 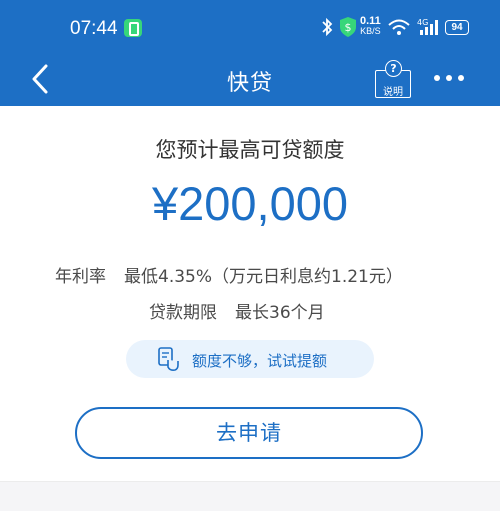 I want to click on status-bar: 07:44 $ 0.11 KB/S 4G 94, so click(x=250, y=26).